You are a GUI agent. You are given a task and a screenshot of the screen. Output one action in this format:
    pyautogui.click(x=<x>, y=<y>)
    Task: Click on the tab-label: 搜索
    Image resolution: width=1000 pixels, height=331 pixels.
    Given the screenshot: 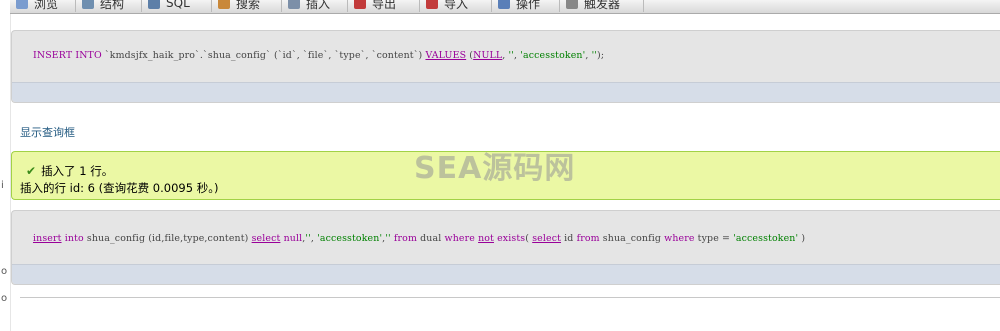 What is the action you would take?
    pyautogui.click(x=248, y=5)
    